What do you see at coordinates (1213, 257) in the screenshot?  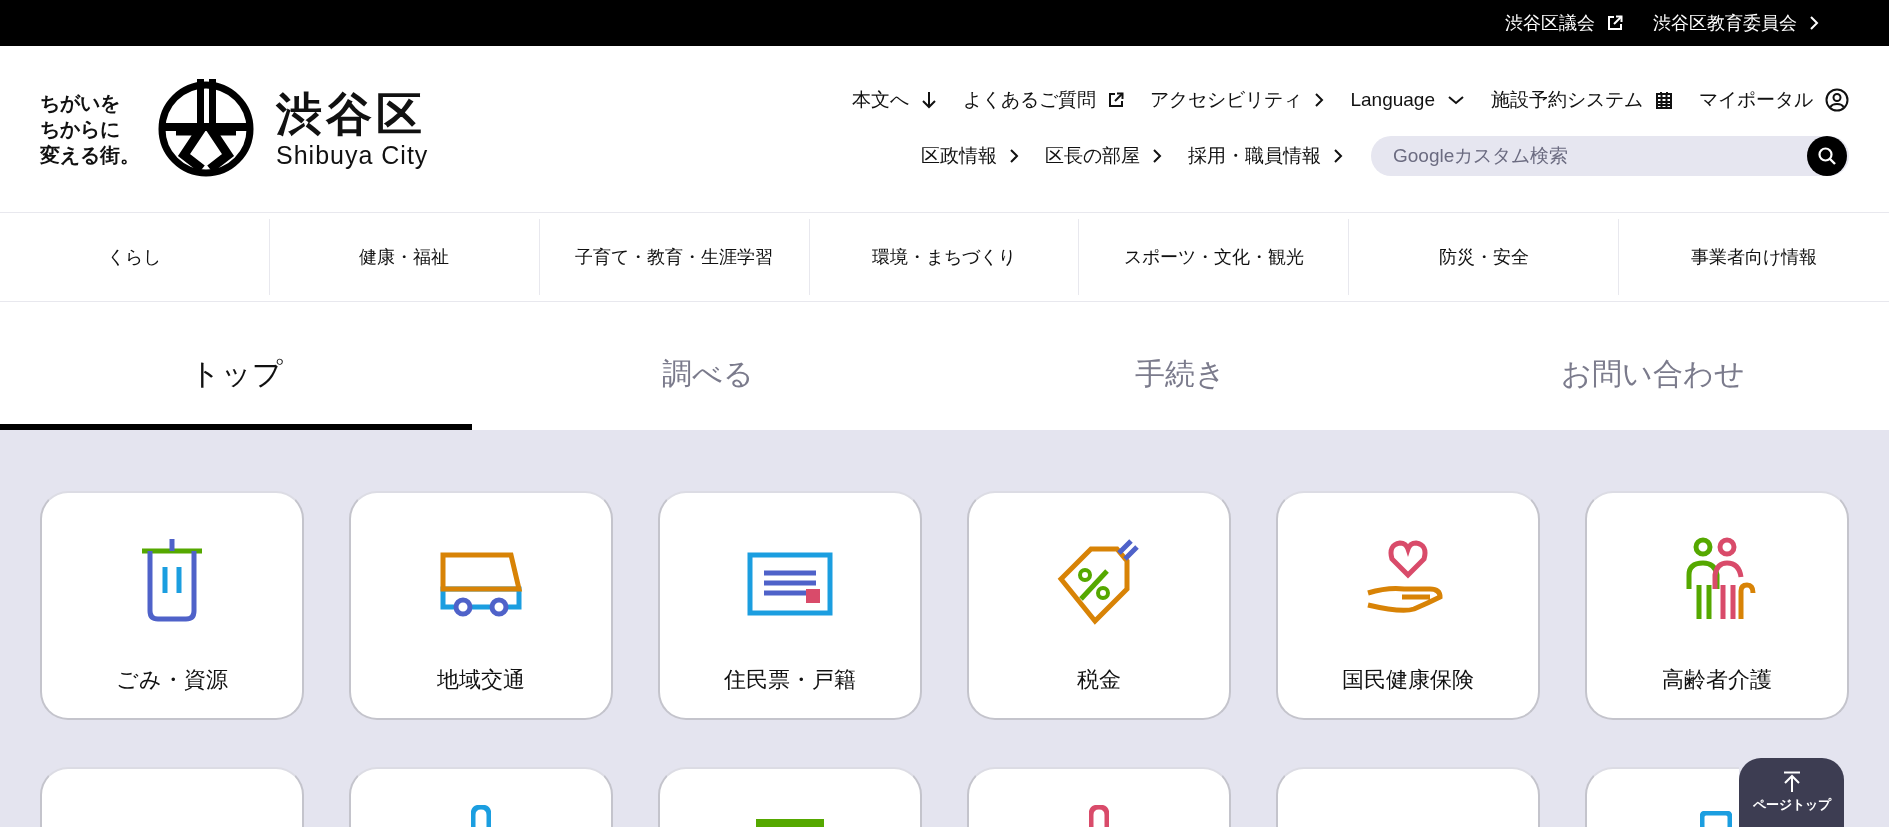 I see `category-nav-link: スポーツ・文化・観光` at bounding box center [1213, 257].